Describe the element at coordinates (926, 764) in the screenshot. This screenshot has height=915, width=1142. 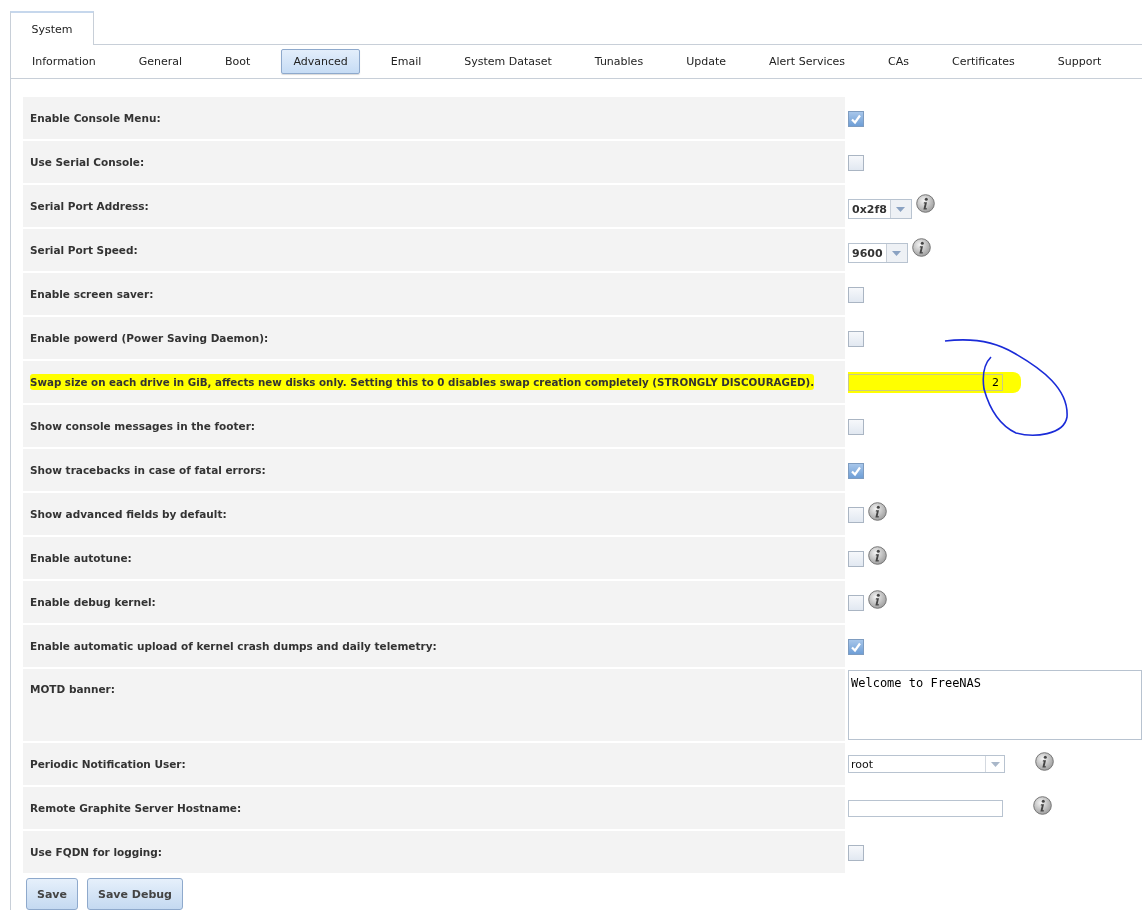
I see `dropdown: root` at that location.